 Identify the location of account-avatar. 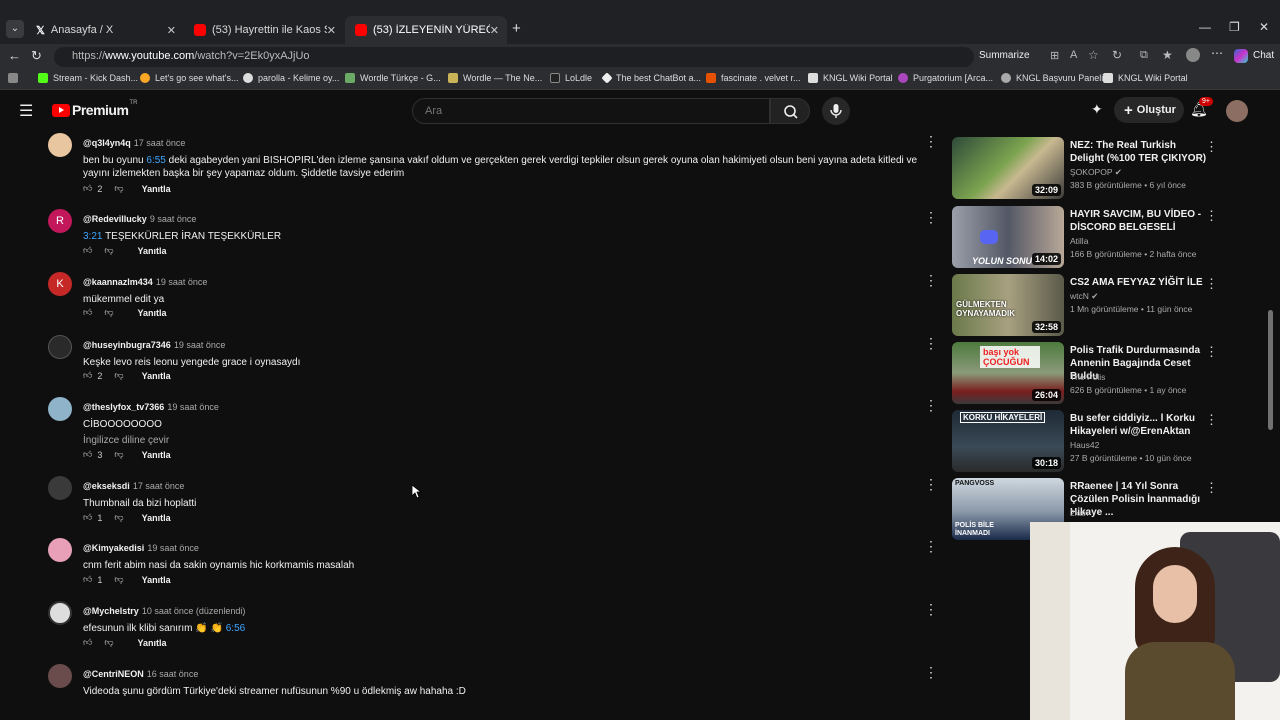
(1237, 111).